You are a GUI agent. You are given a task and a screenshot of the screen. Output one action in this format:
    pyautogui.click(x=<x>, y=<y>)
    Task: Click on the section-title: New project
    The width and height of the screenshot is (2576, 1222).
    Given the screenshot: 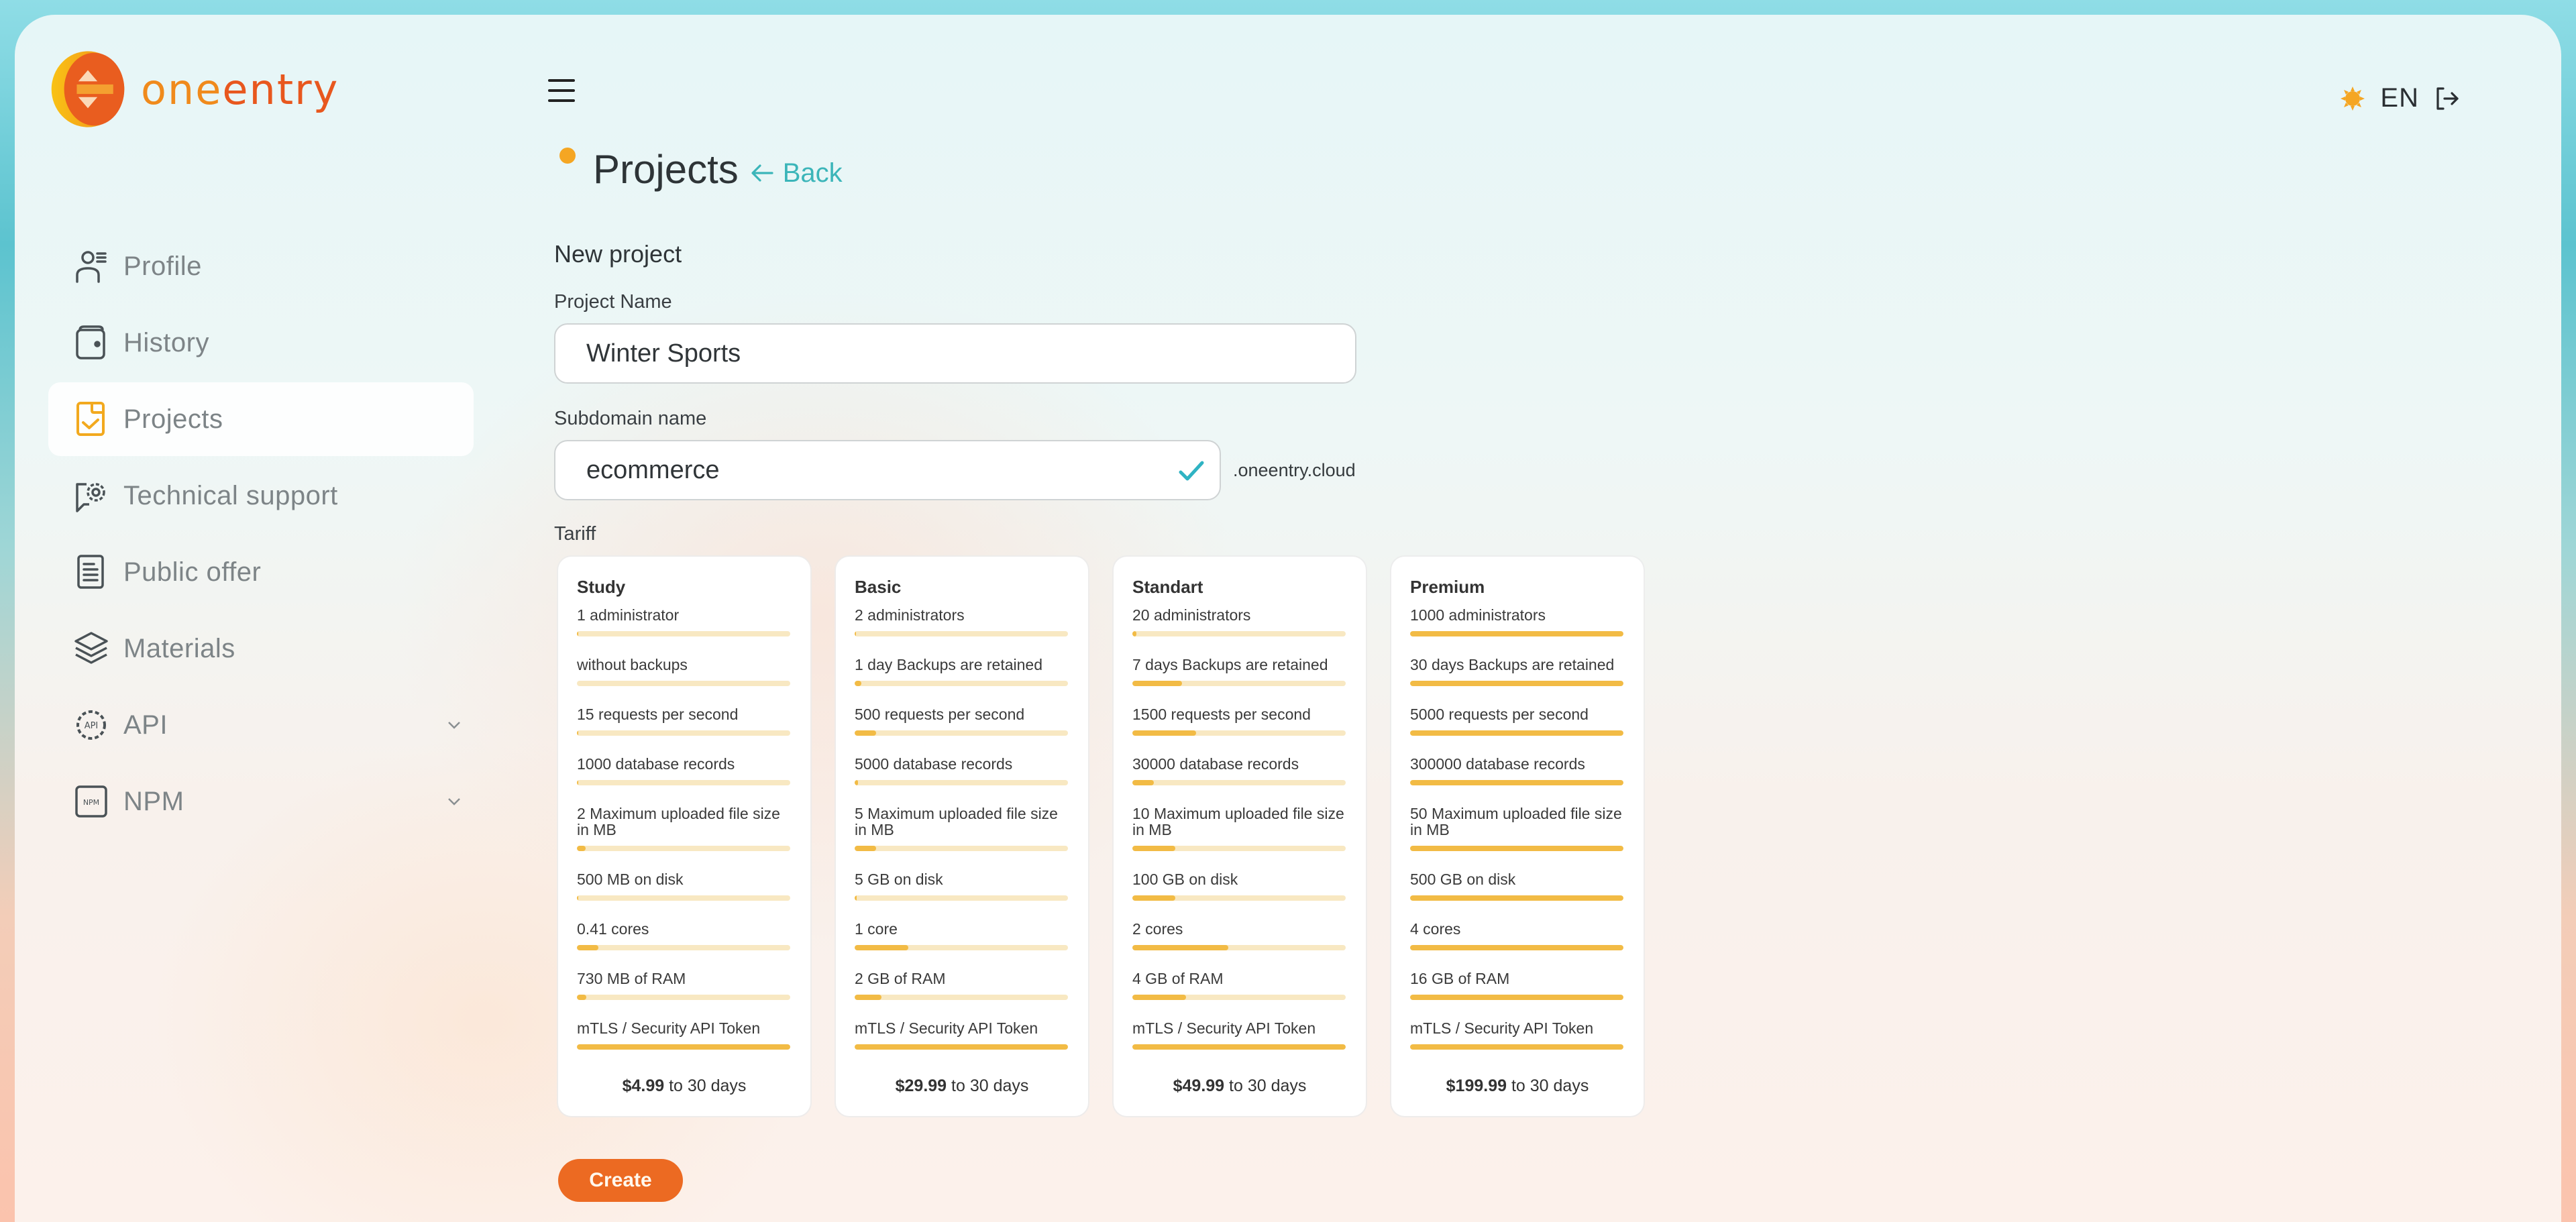 What is the action you would take?
    pyautogui.click(x=618, y=254)
    